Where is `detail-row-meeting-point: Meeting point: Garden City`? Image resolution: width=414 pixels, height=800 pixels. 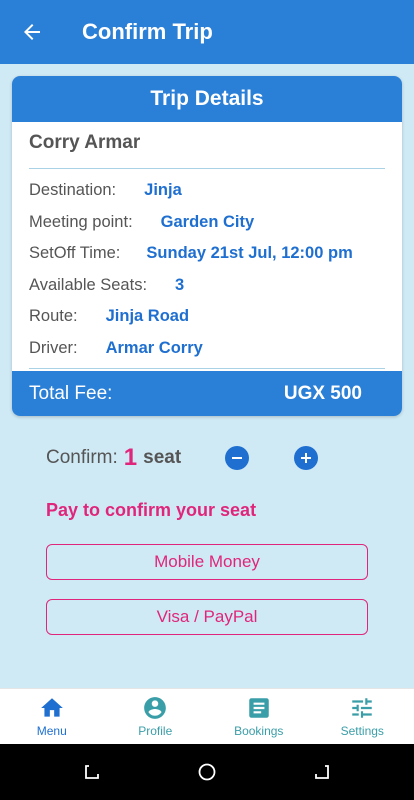 detail-row-meeting-point: Meeting point: Garden City is located at coordinates (207, 223).